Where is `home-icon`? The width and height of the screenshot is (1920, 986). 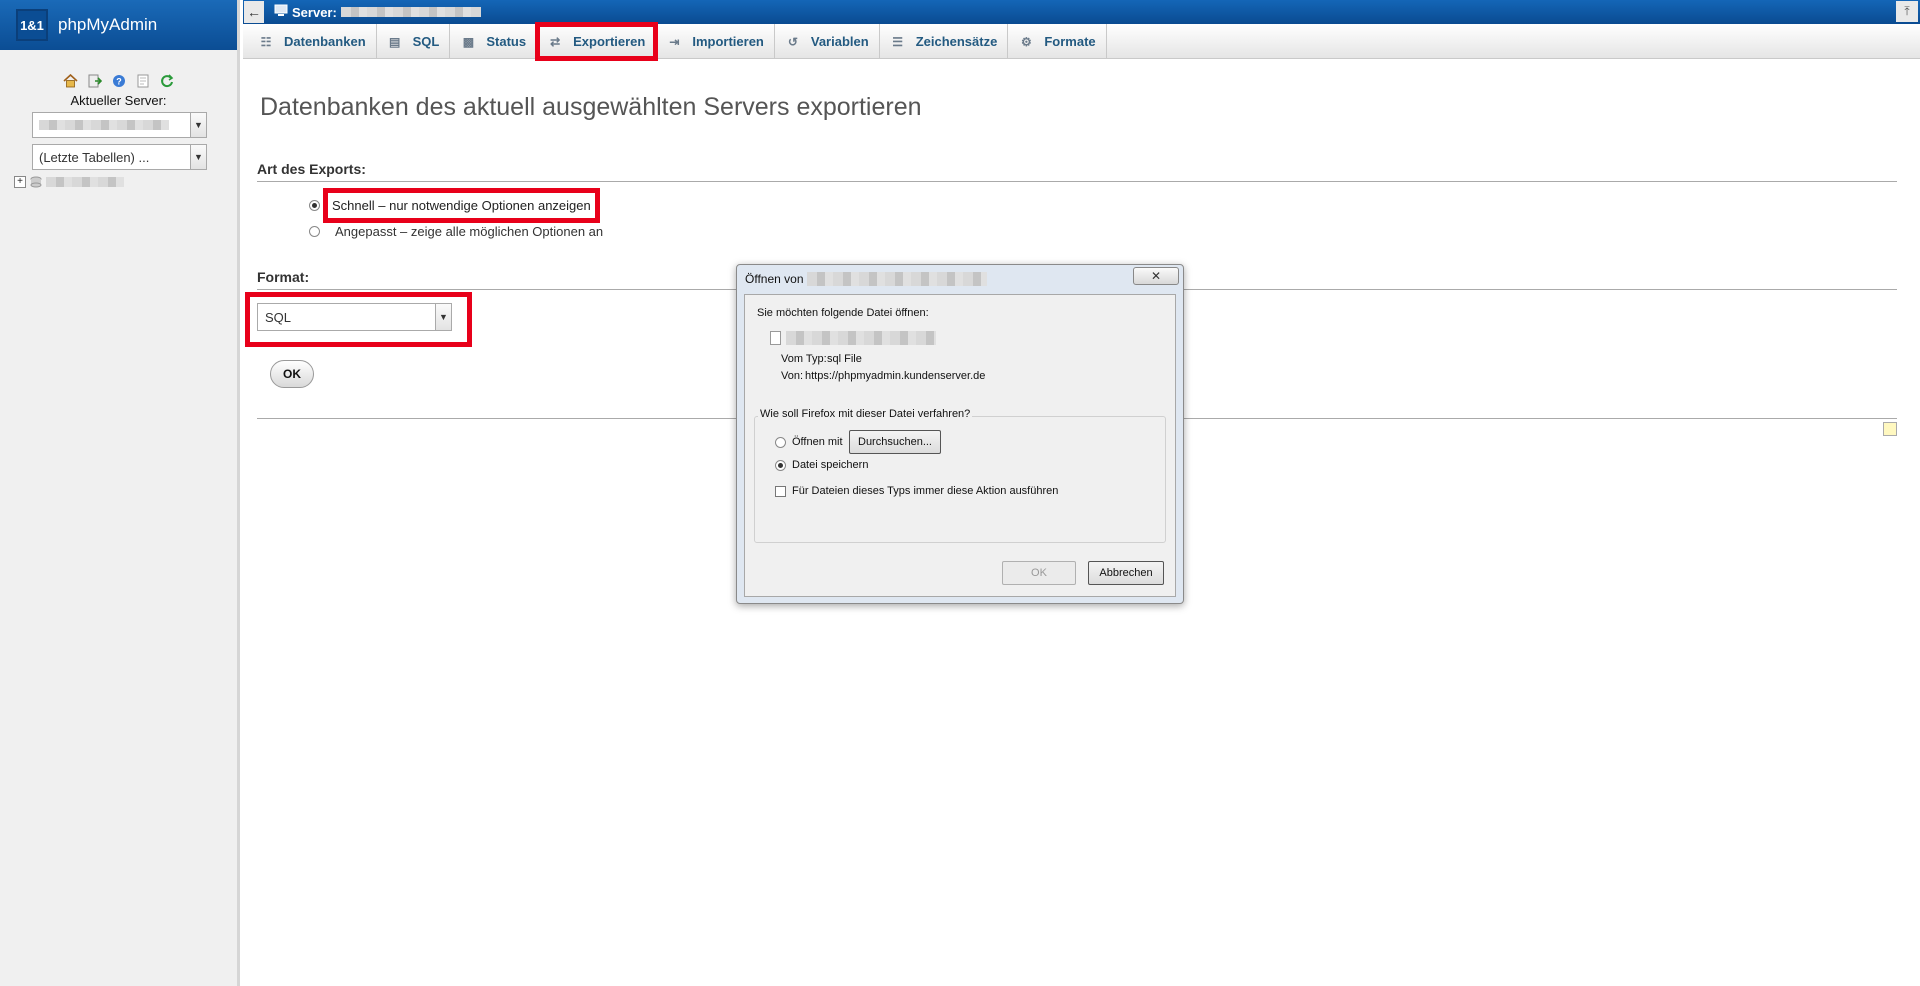 home-icon is located at coordinates (70, 80).